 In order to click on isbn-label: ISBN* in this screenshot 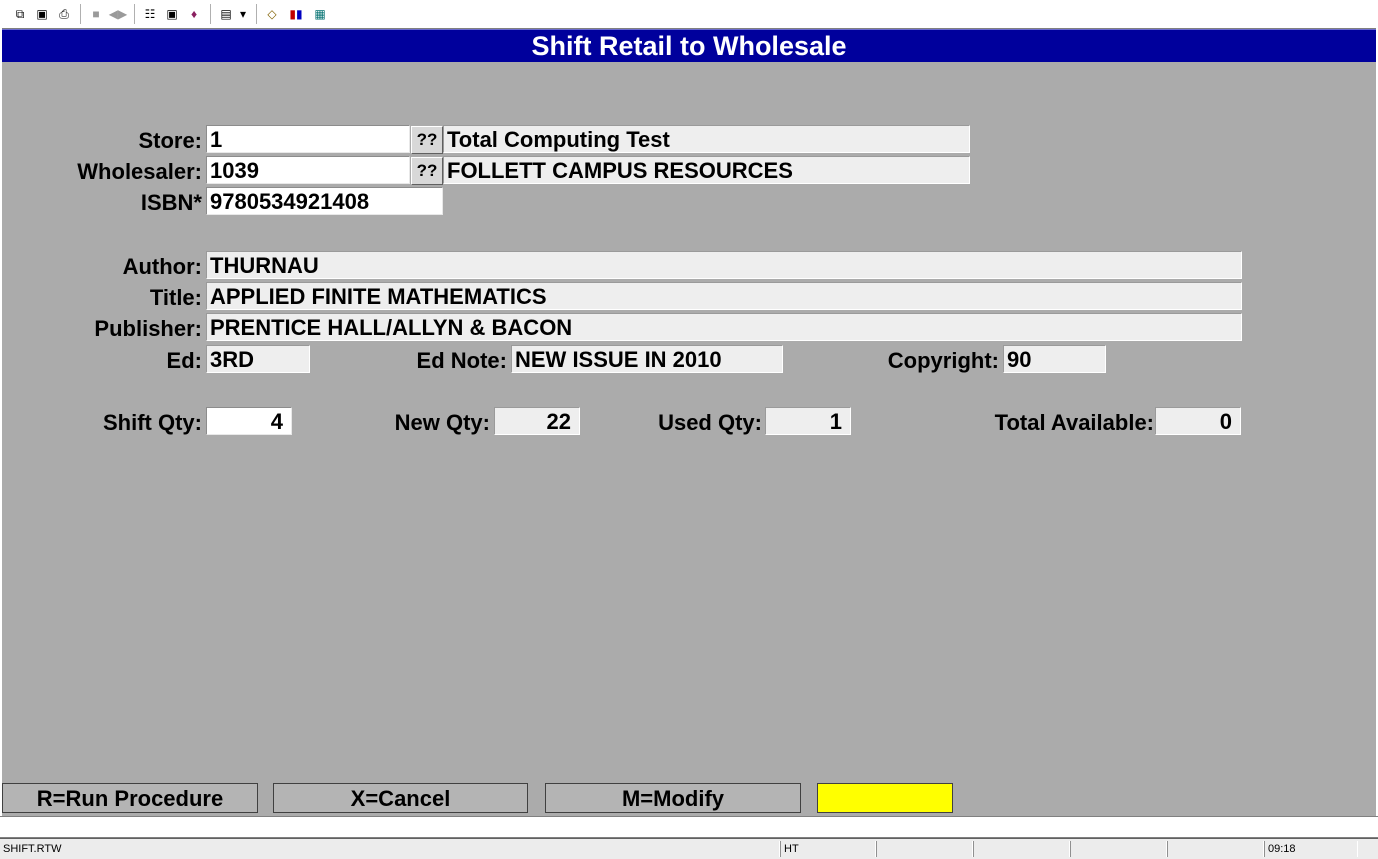, I will do `click(171, 202)`.